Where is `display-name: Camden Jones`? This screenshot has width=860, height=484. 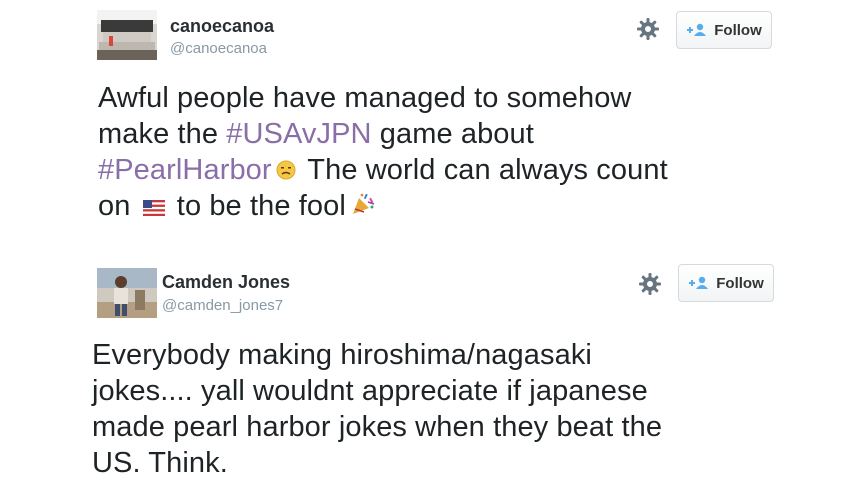
display-name: Camden Jones is located at coordinates (226, 282).